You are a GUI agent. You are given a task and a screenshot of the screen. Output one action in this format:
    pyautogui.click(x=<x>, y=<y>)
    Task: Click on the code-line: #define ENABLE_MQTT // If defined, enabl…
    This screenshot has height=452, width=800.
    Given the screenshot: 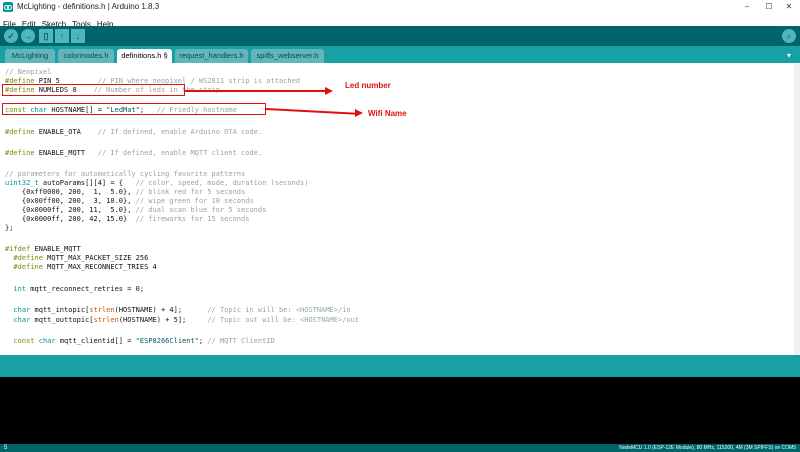 What is the action you would take?
    pyautogui.click(x=134, y=153)
    